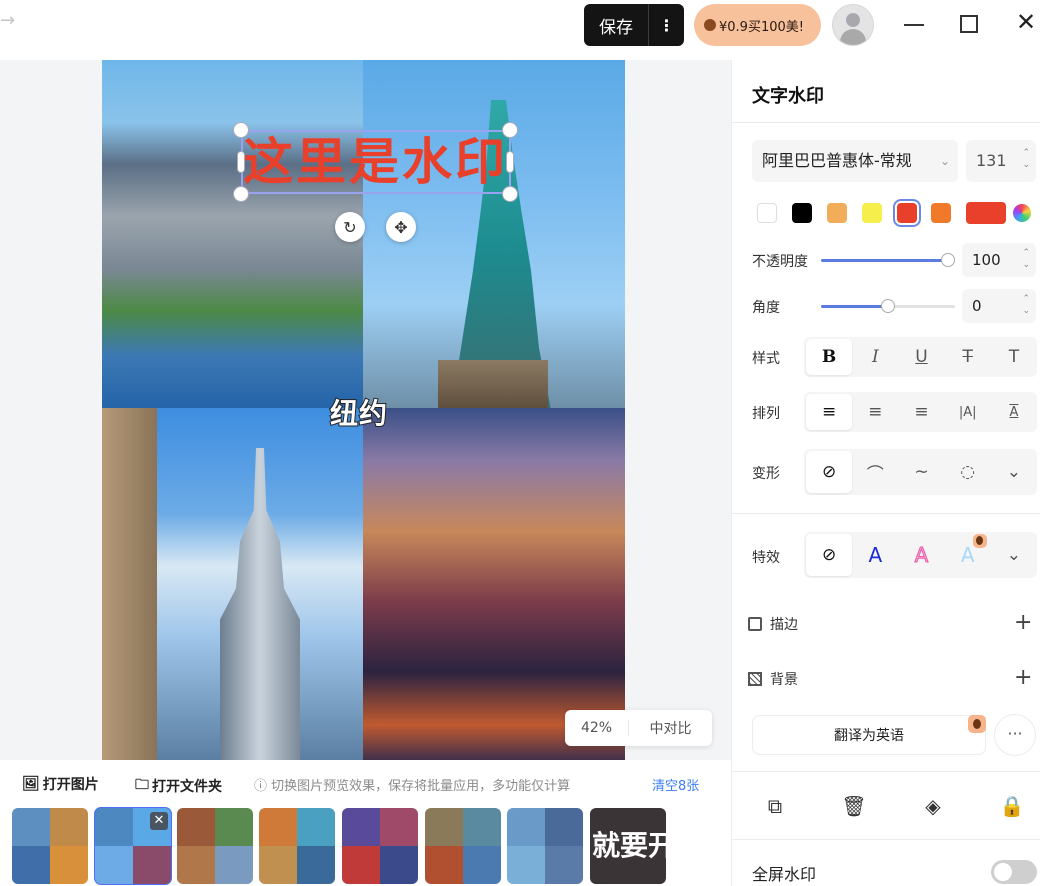  I want to click on save-more-icon: ⋮, so click(666, 25).